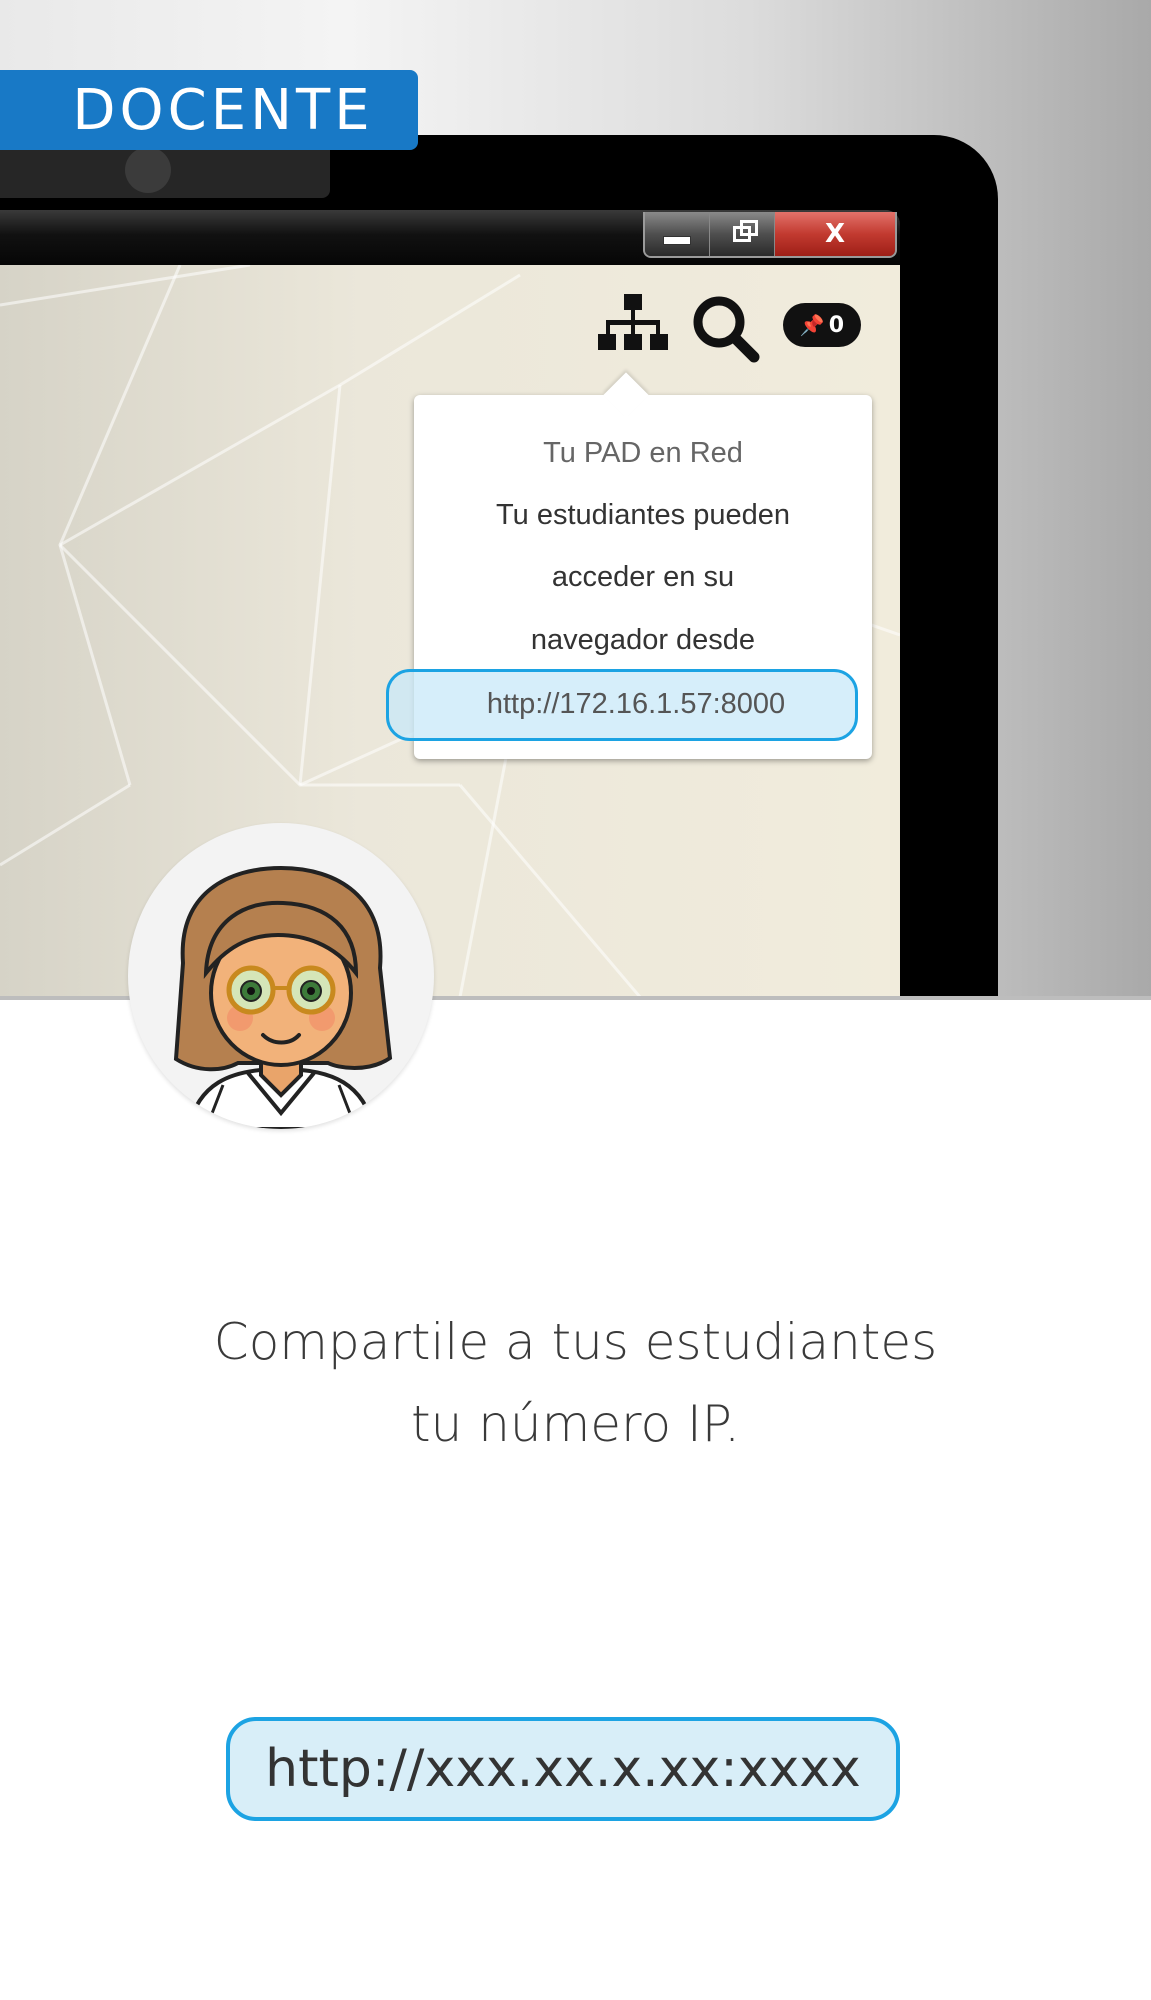  I want to click on pin-icon: 📌, so click(812, 325).